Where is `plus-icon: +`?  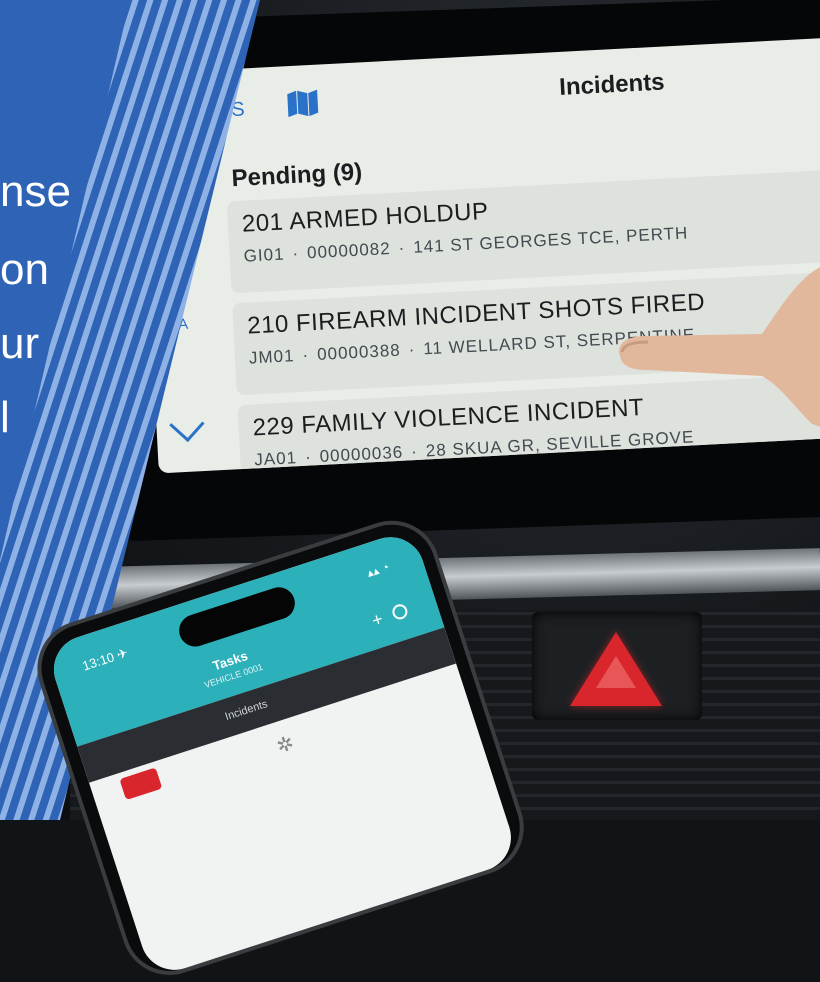
plus-icon: + is located at coordinates (377, 619).